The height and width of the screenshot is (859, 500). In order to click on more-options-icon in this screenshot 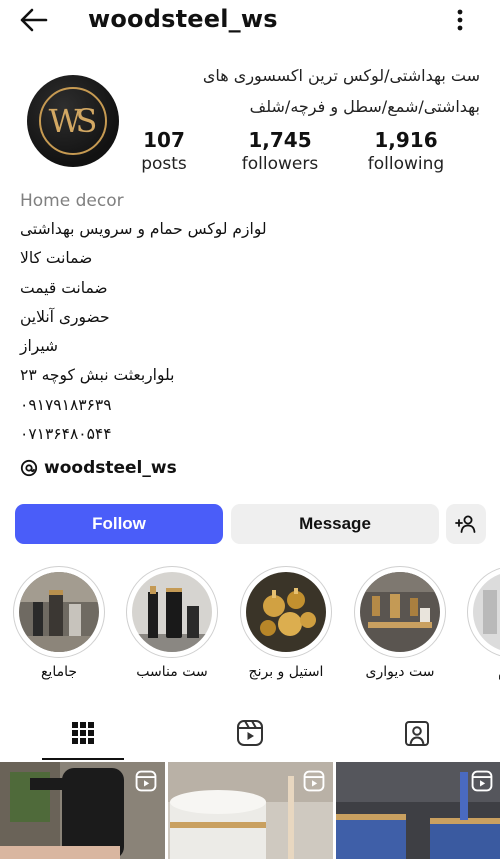, I will do `click(460, 20)`.